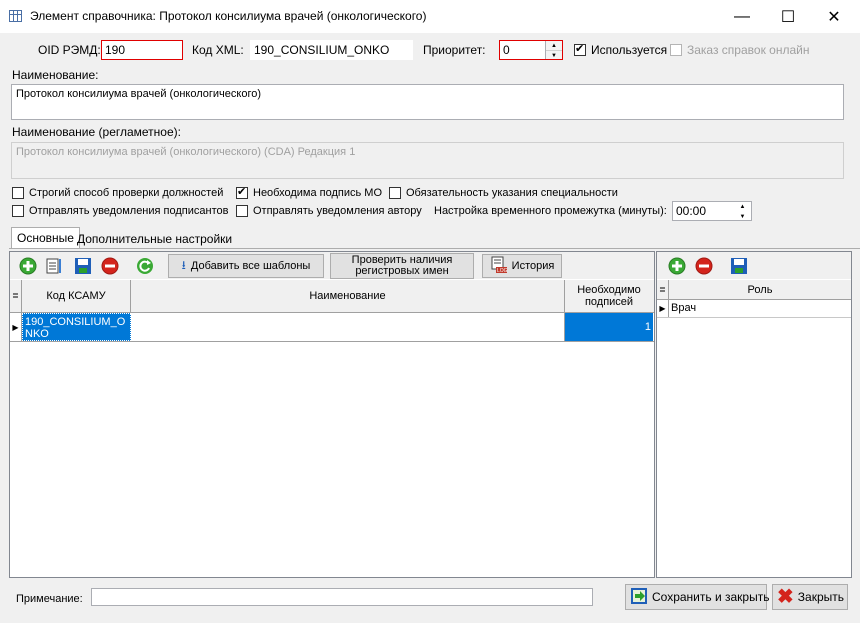 The height and width of the screenshot is (623, 860). Describe the element at coordinates (142, 50) in the screenshot. I see `oid-input: 190` at that location.